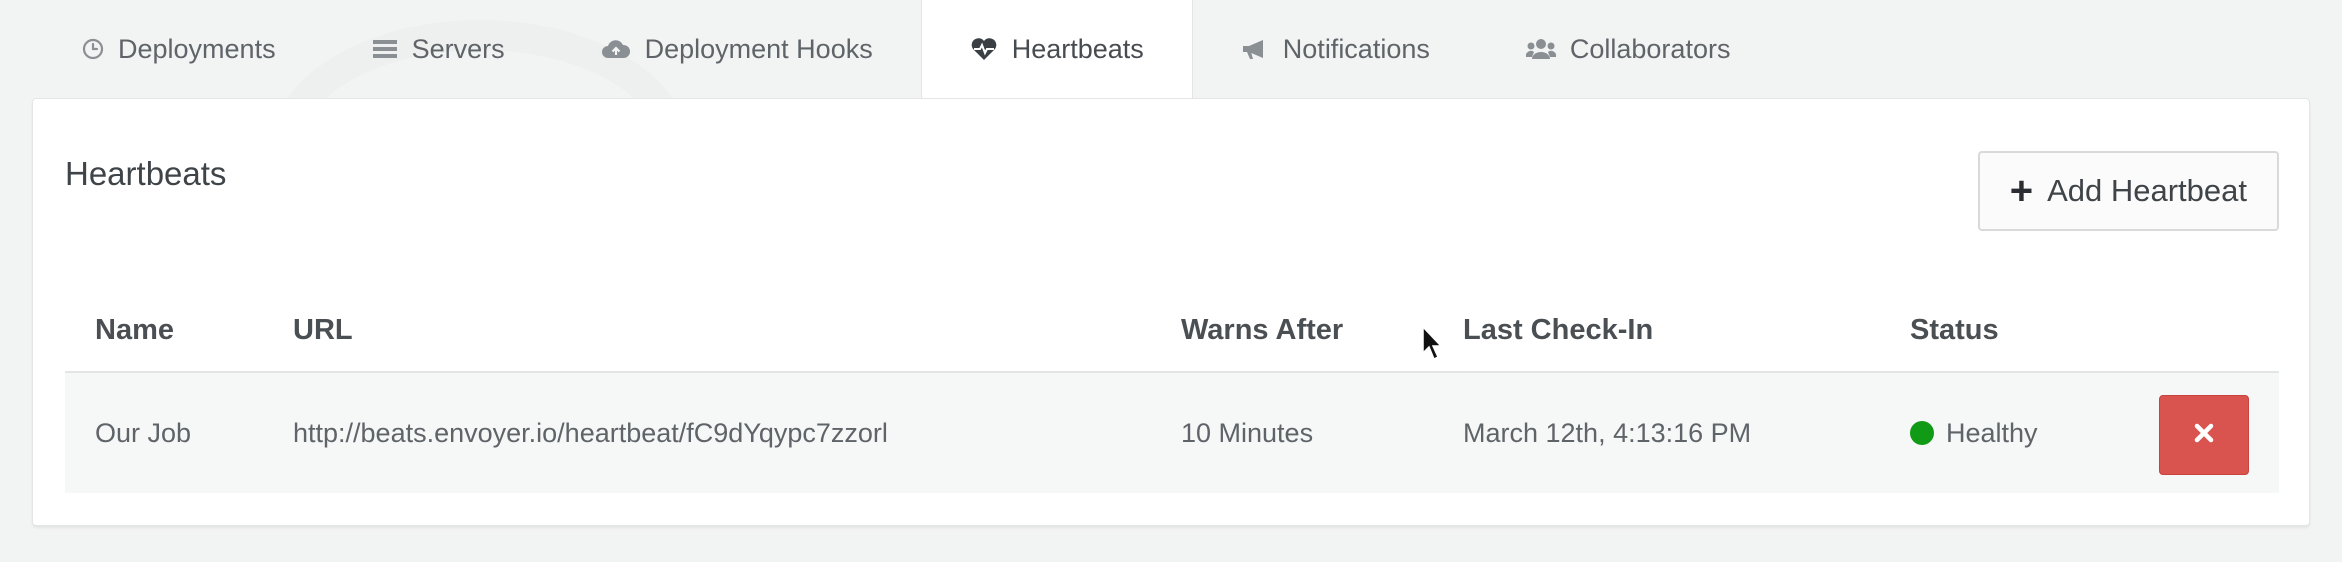  I want to click on tab-label: Notifications, so click(1356, 48).